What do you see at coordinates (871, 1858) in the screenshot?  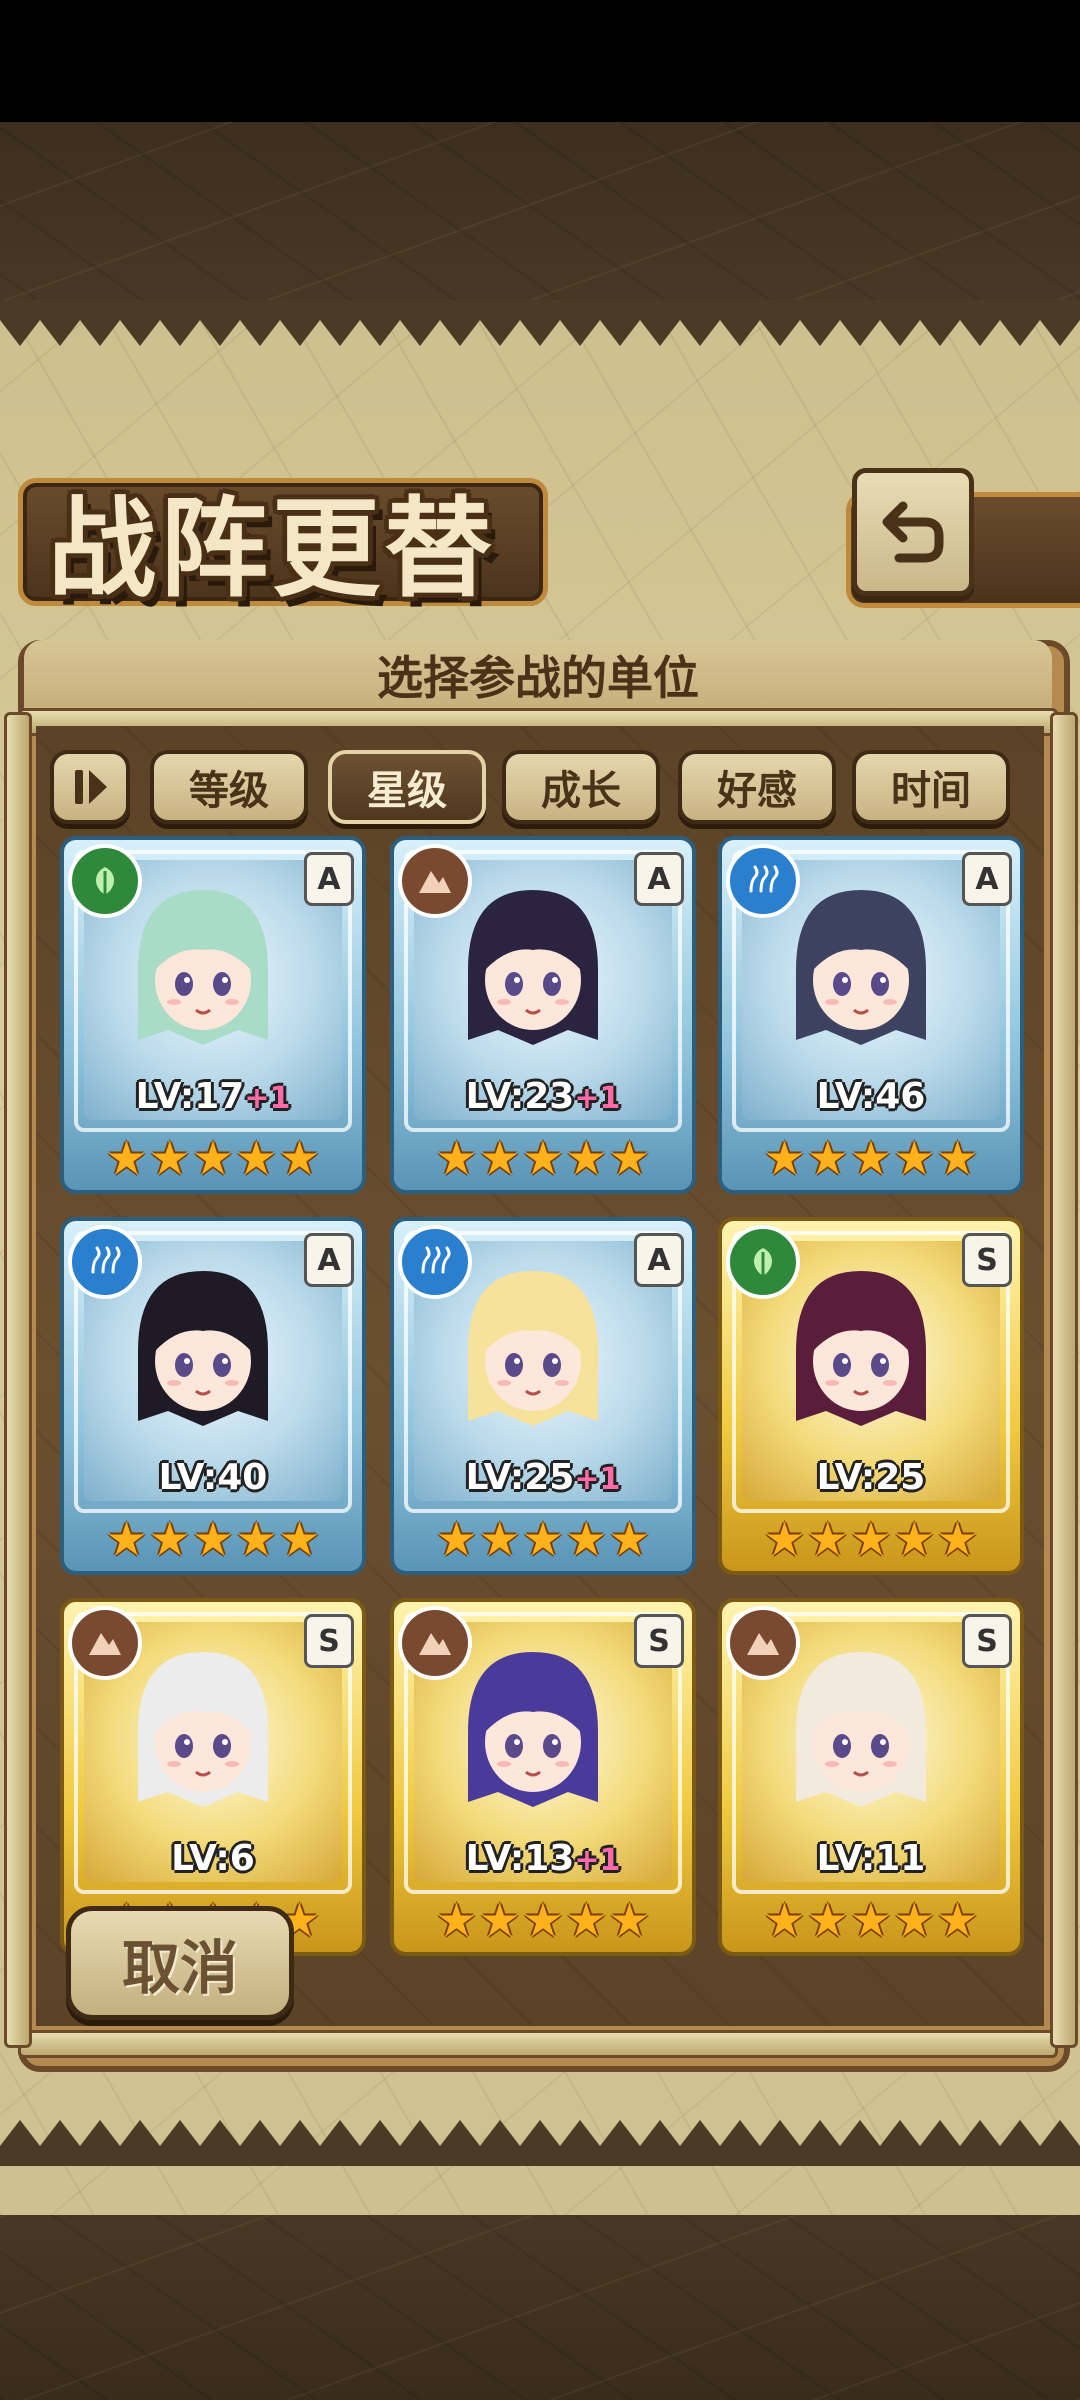 I see `level-text: LV:11` at bounding box center [871, 1858].